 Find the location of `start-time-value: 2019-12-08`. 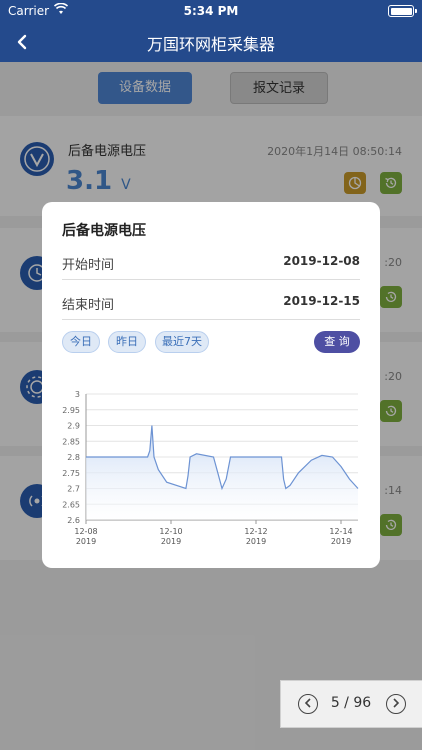

start-time-value: 2019-12-08 is located at coordinates (321, 261).